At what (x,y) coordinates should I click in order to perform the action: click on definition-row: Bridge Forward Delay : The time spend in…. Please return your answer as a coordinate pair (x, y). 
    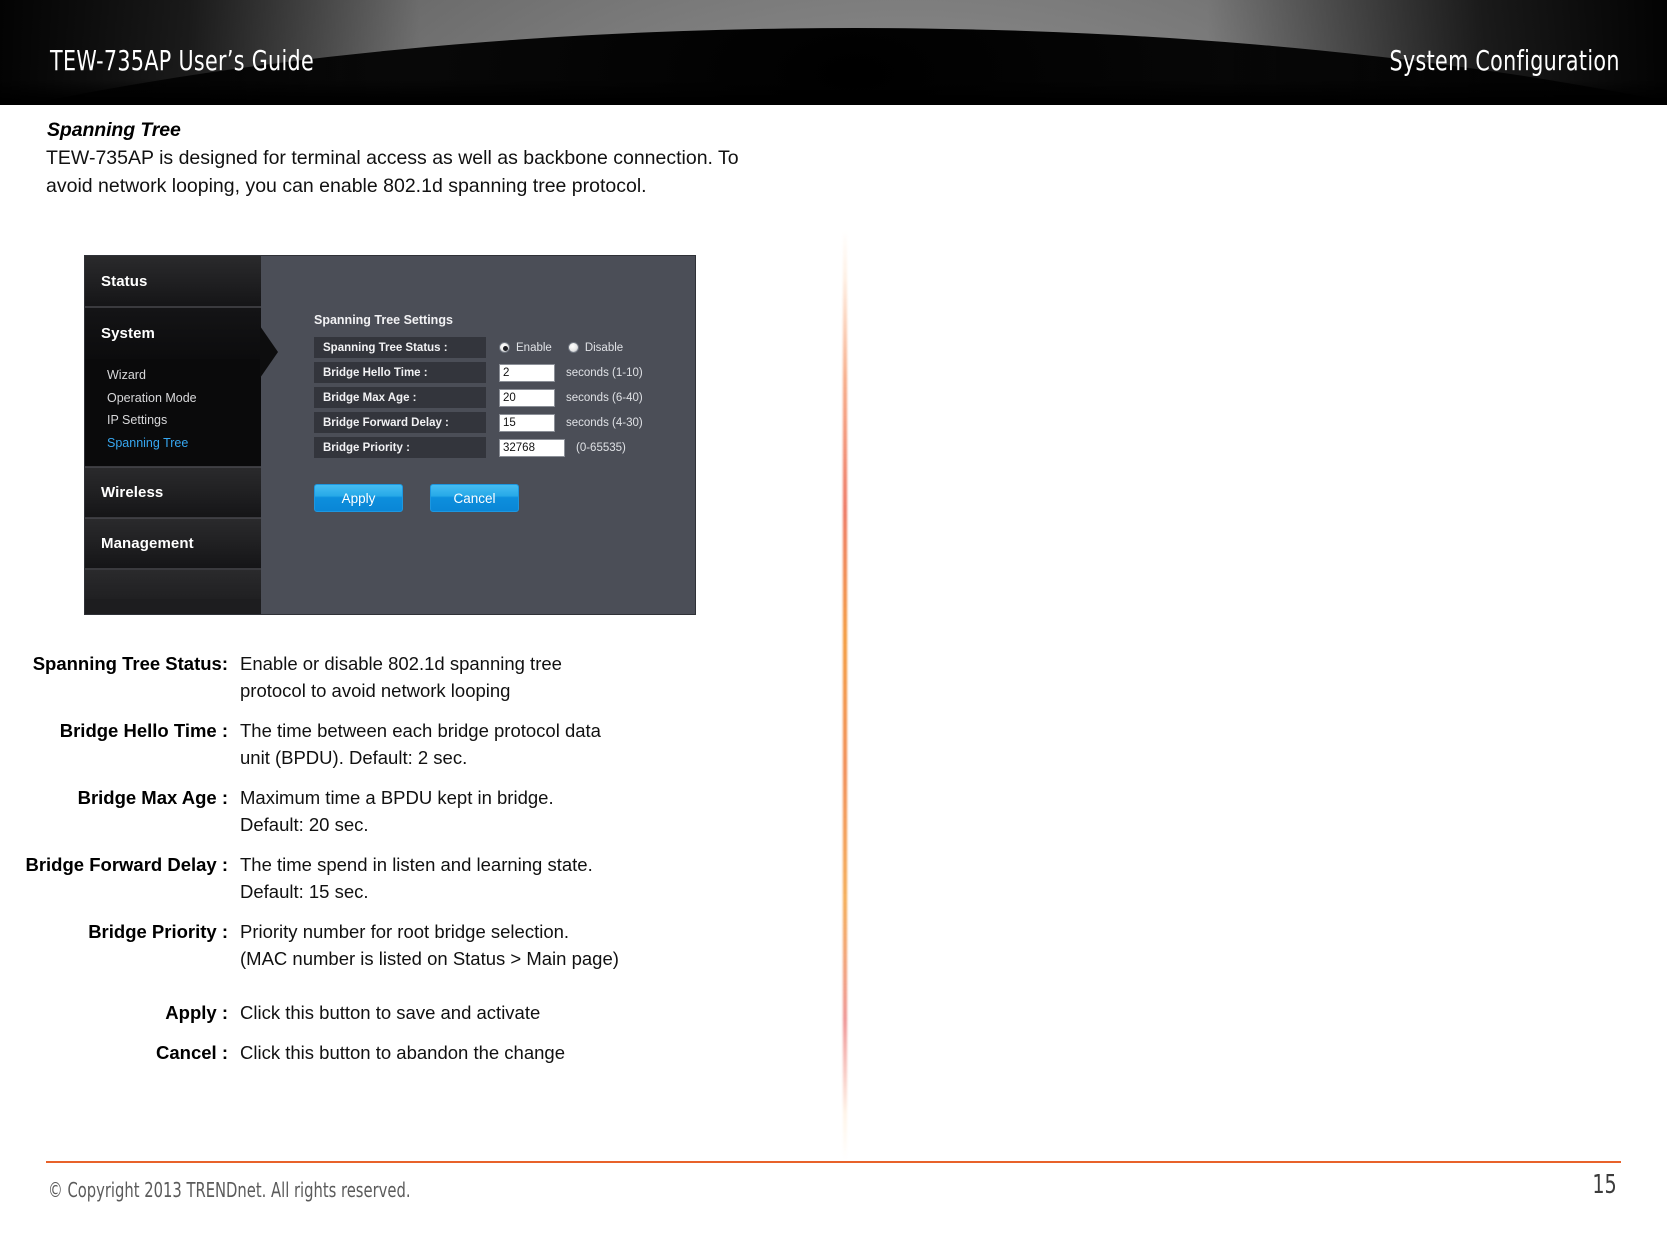
    Looking at the image, I should click on (380, 878).